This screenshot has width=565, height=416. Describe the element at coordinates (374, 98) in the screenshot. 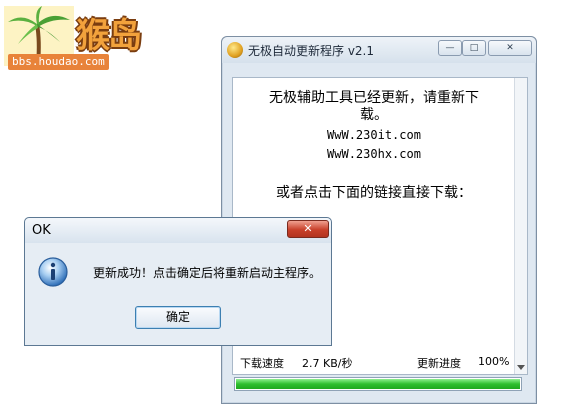

I see `update-message-line1: 无极辅助工具已经更新，请重新下` at that location.